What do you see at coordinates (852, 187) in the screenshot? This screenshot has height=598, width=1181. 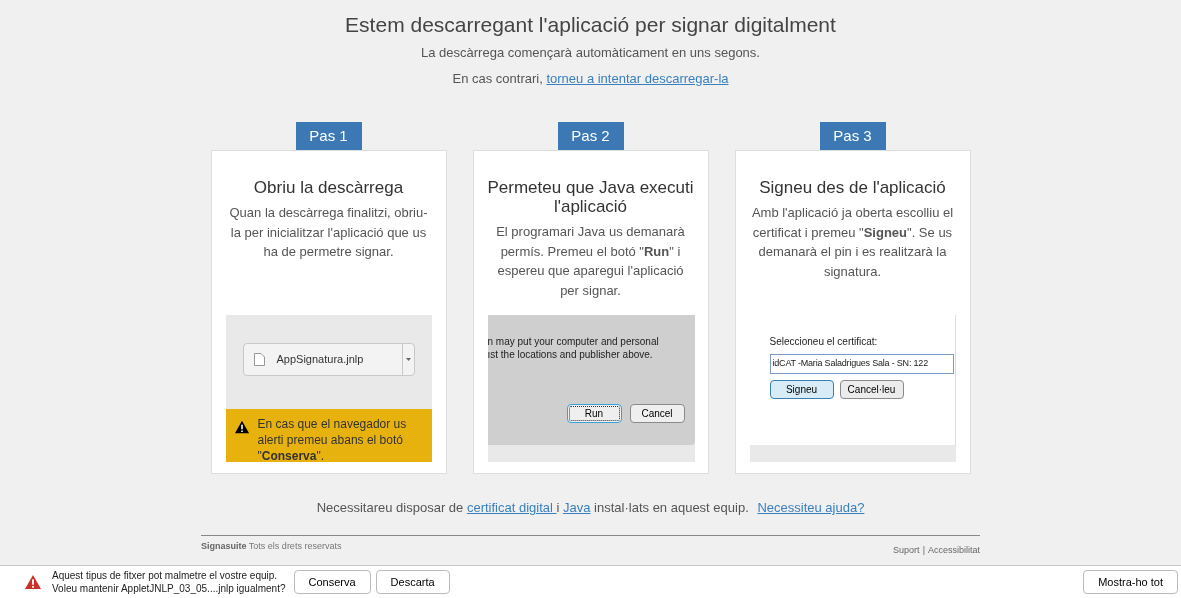 I see `step-title: Signeu des de l'aplicació` at bounding box center [852, 187].